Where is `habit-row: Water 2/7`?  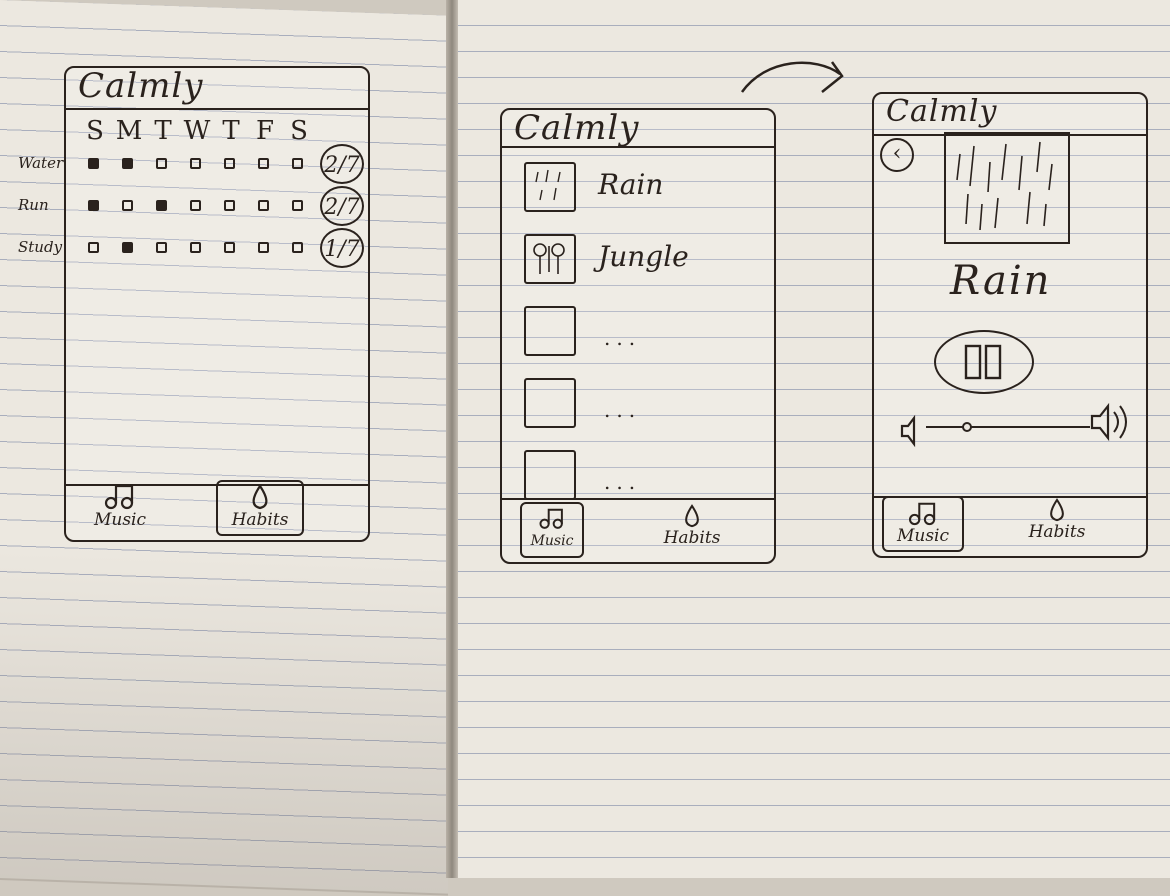
habit-row: Water 2/7 is located at coordinates (228, 164).